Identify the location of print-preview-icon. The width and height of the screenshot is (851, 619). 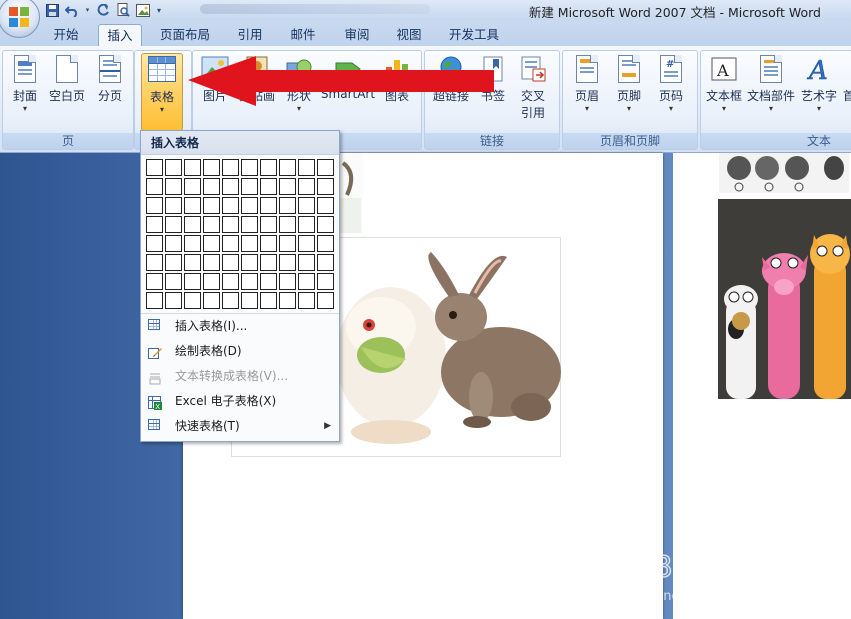
(123, 10).